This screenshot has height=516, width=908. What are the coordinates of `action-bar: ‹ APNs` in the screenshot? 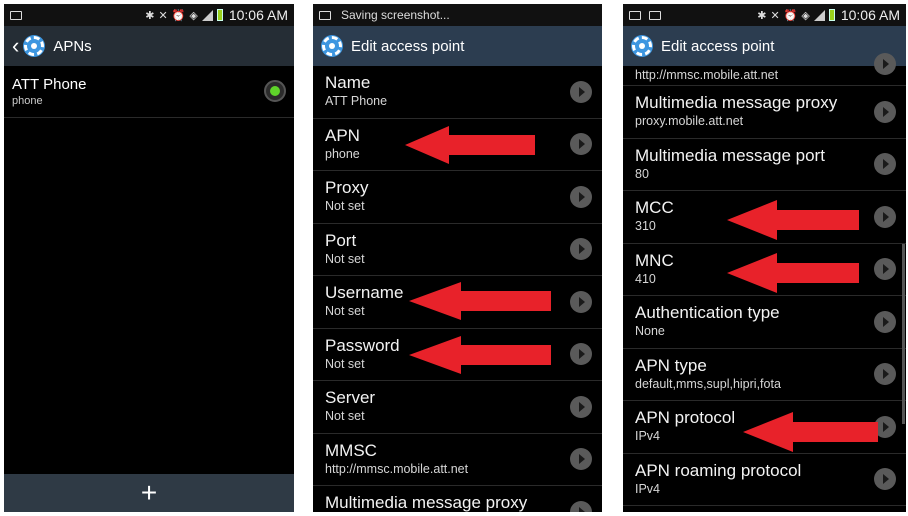 It's located at (149, 46).